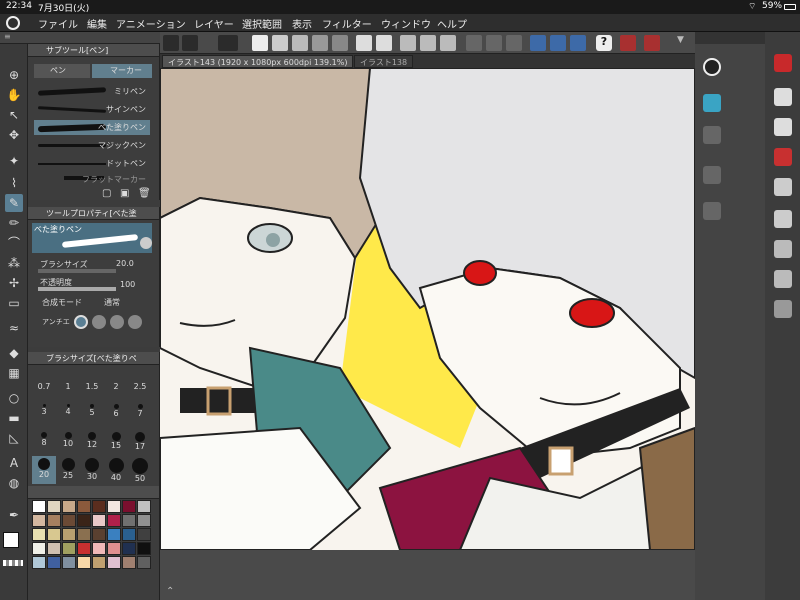 The height and width of the screenshot is (600, 800). Describe the element at coordinates (14, 353) in the screenshot. I see `fill-bucket-icon: ◆` at that location.